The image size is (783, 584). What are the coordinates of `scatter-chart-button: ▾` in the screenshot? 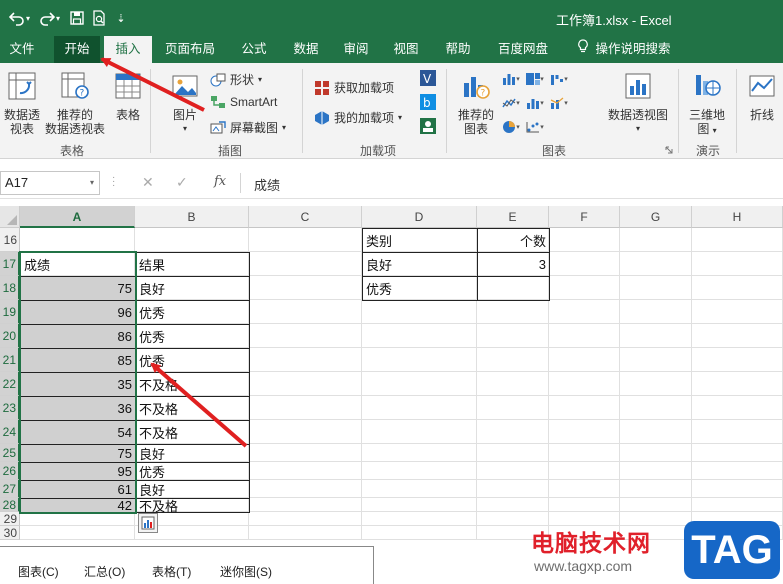 It's located at (535, 127).